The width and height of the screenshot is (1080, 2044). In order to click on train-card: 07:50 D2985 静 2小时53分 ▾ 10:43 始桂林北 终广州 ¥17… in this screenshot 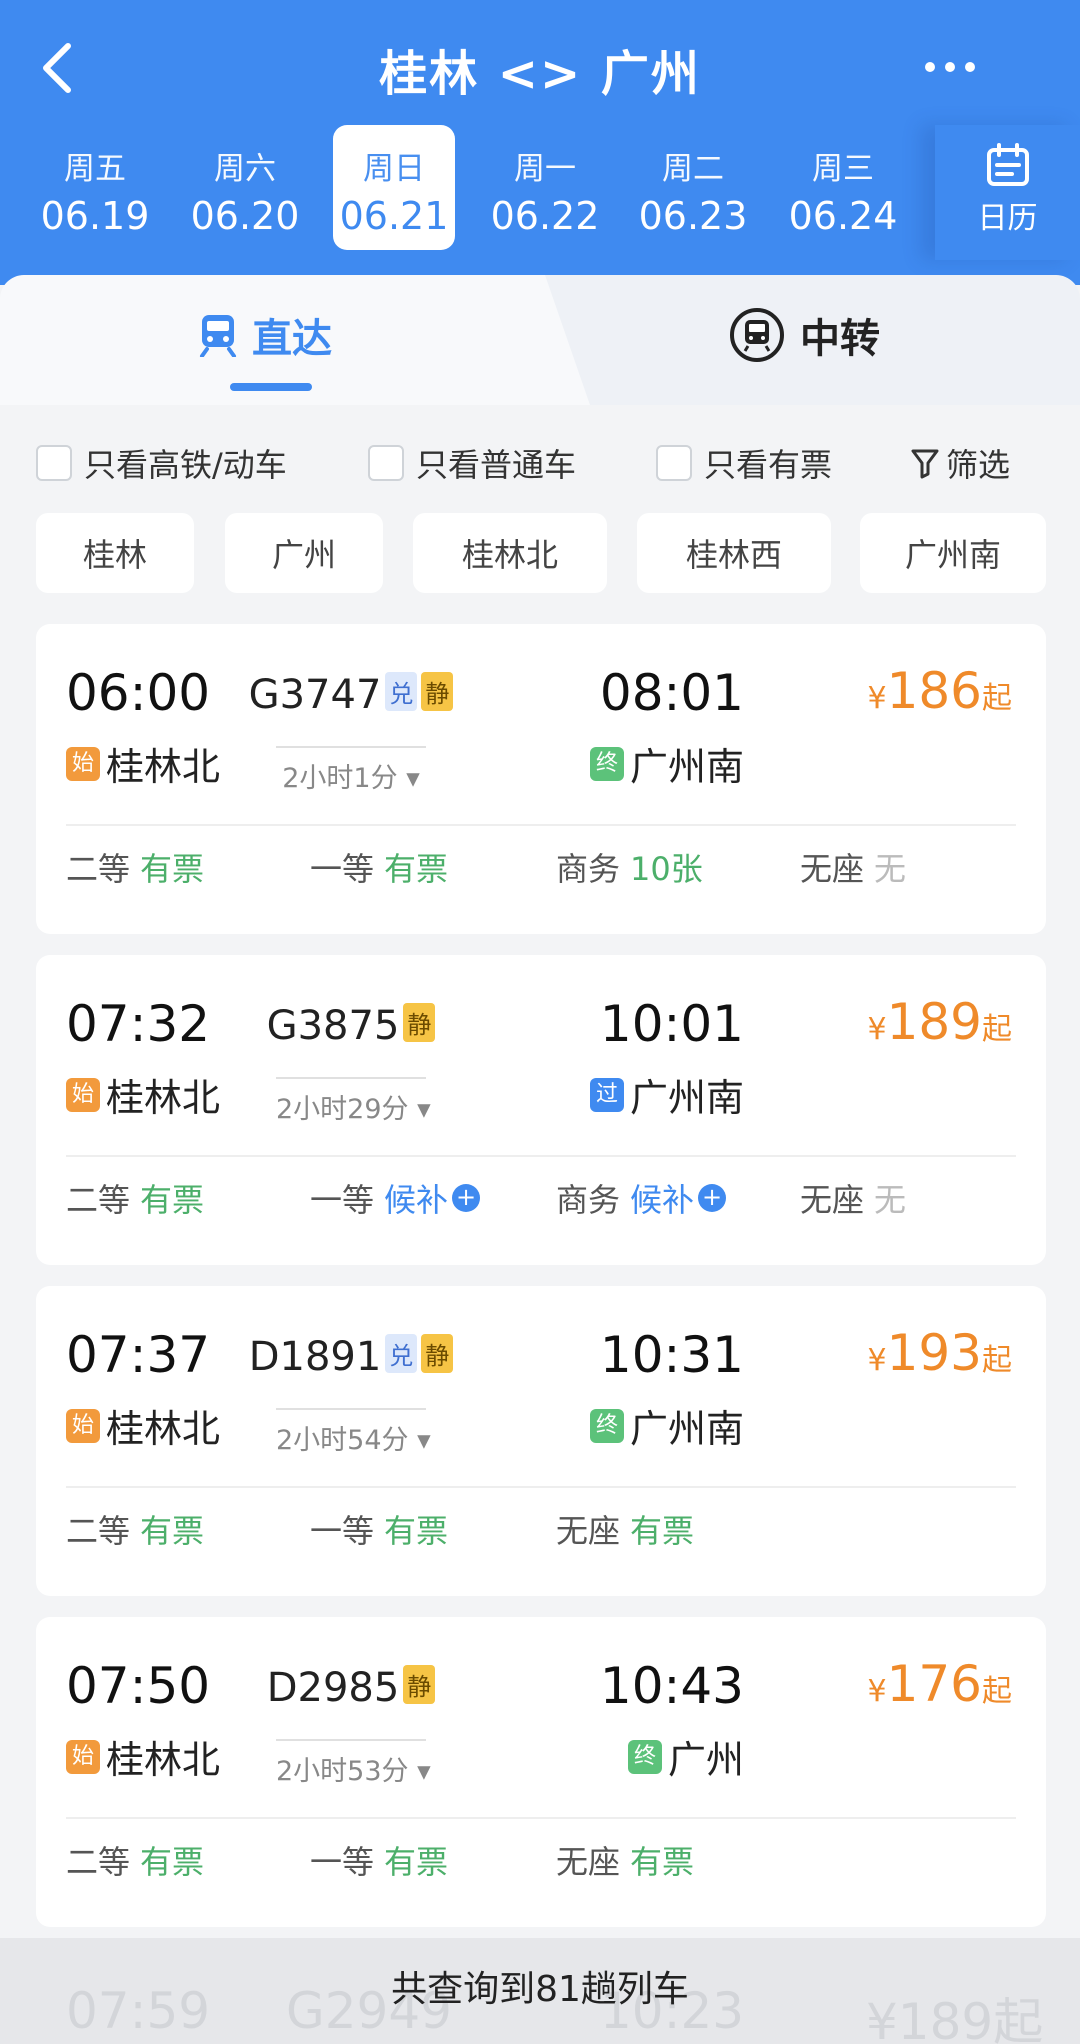, I will do `click(541, 1772)`.